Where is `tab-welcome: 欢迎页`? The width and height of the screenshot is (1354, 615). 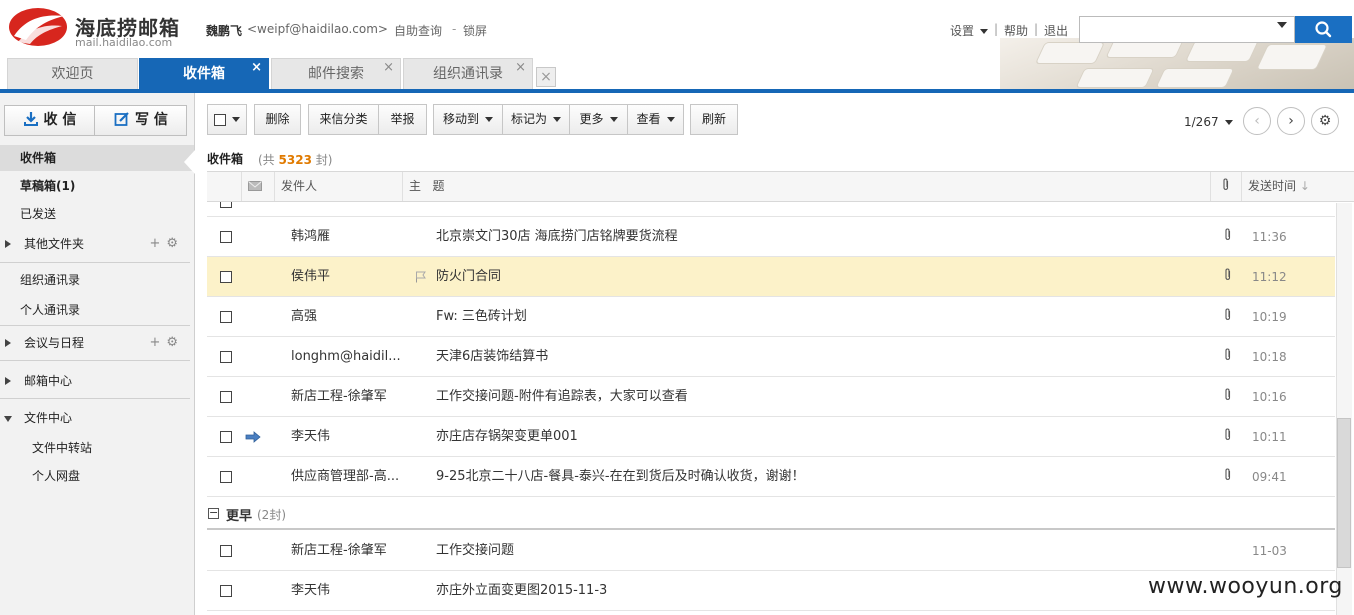
tab-welcome: 欢迎页 is located at coordinates (72, 73).